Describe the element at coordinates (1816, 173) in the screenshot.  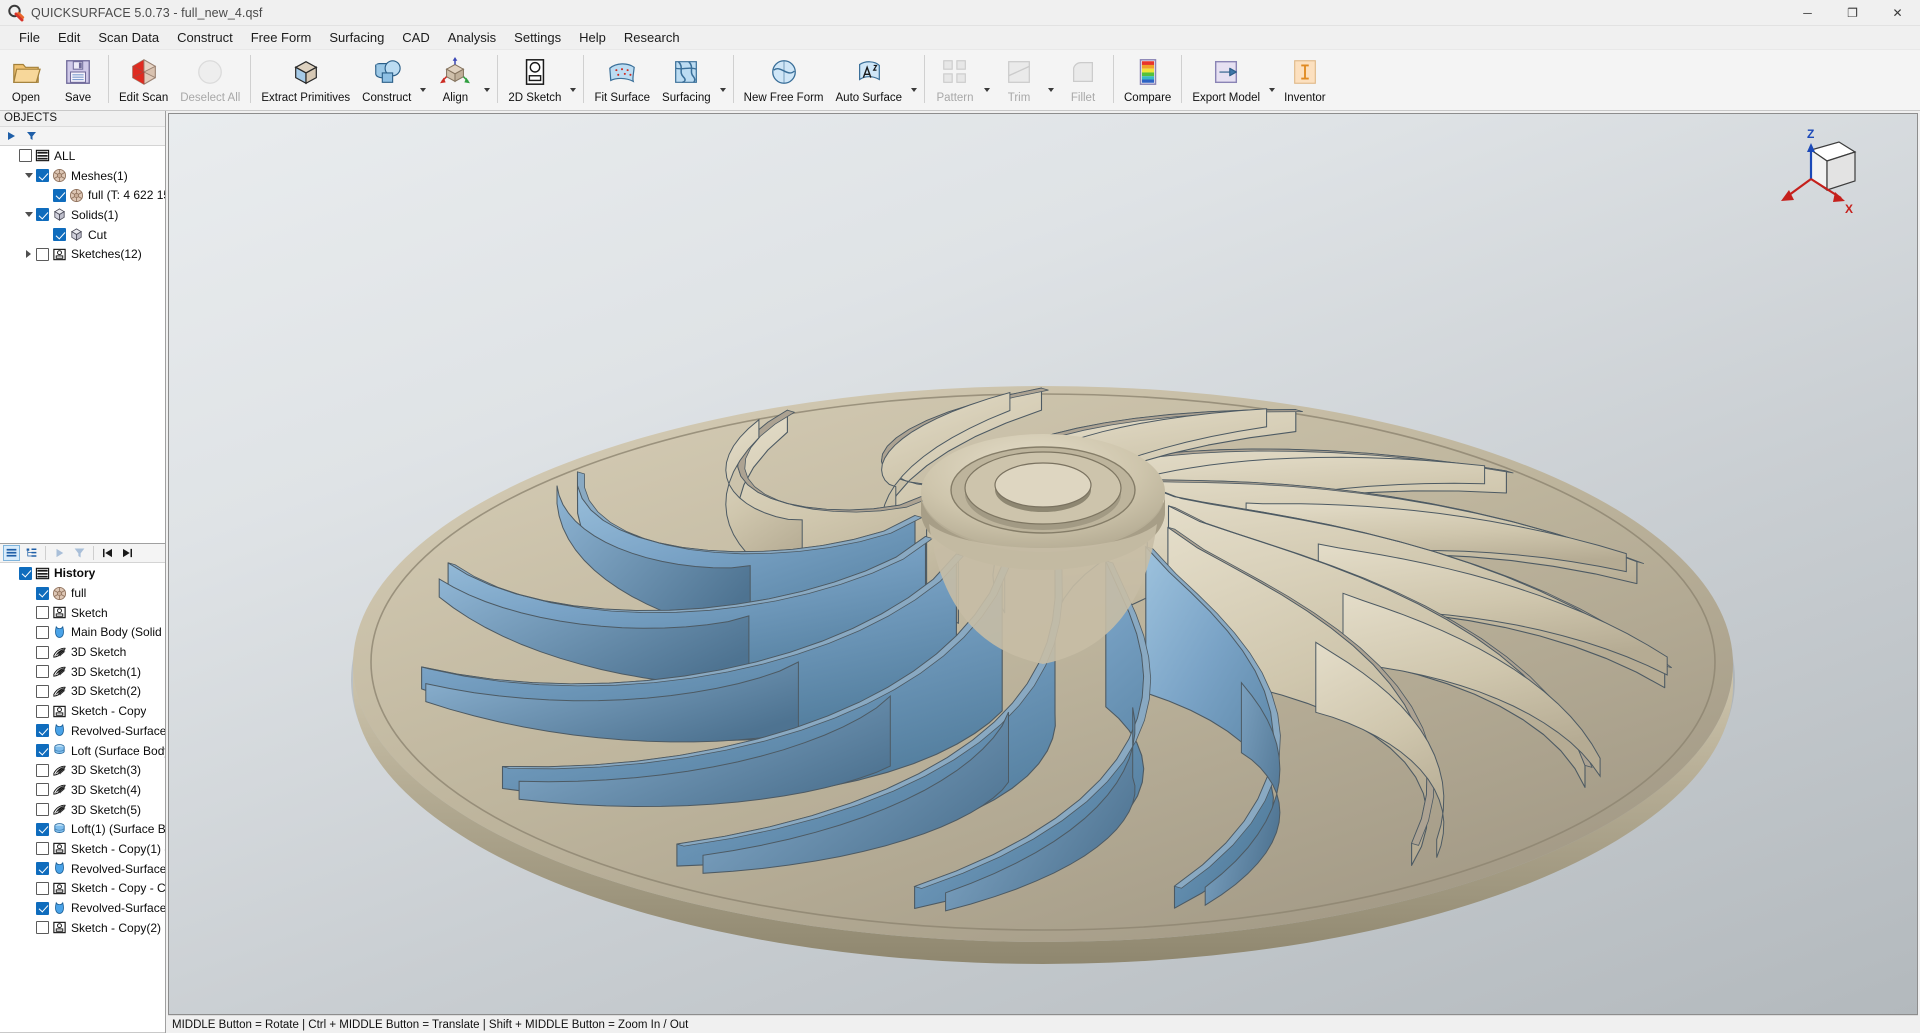
I see `view-orientation-cube: Z X` at that location.